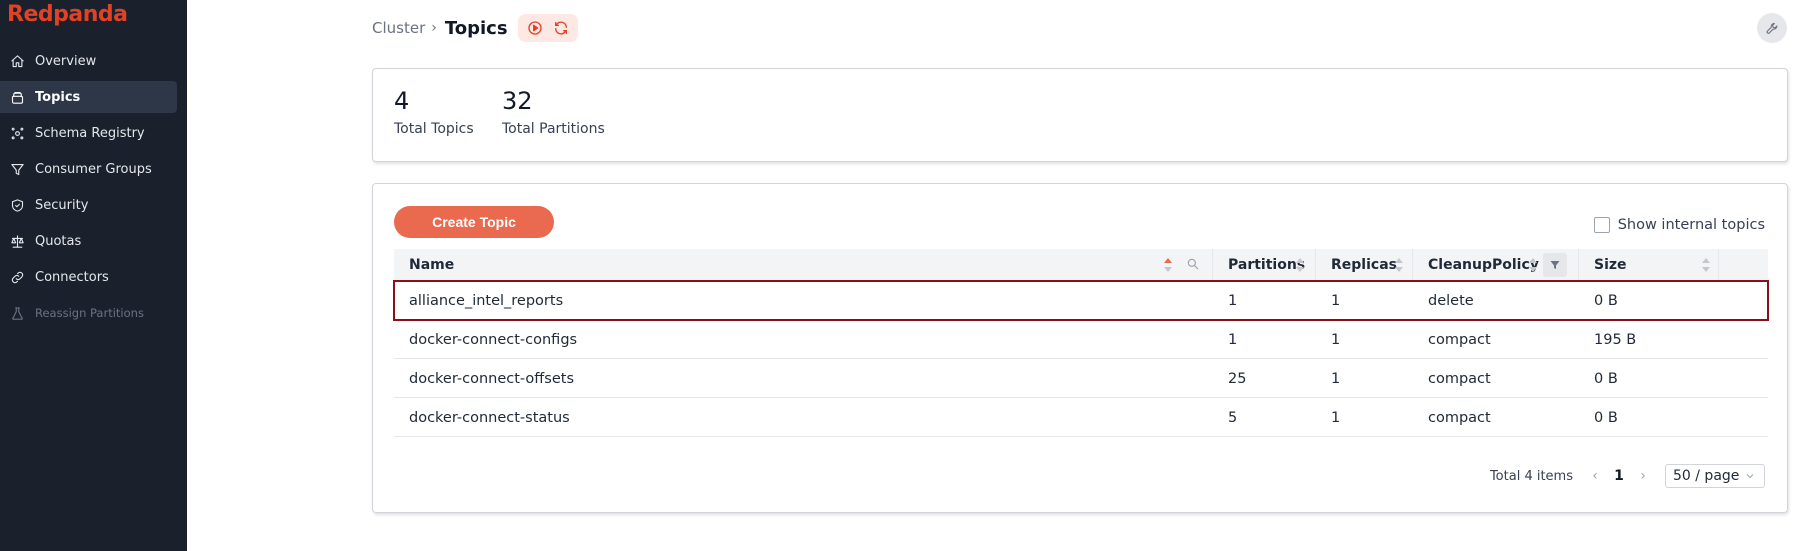 This screenshot has height=551, width=1813. I want to click on column-label: Size, so click(1610, 265).